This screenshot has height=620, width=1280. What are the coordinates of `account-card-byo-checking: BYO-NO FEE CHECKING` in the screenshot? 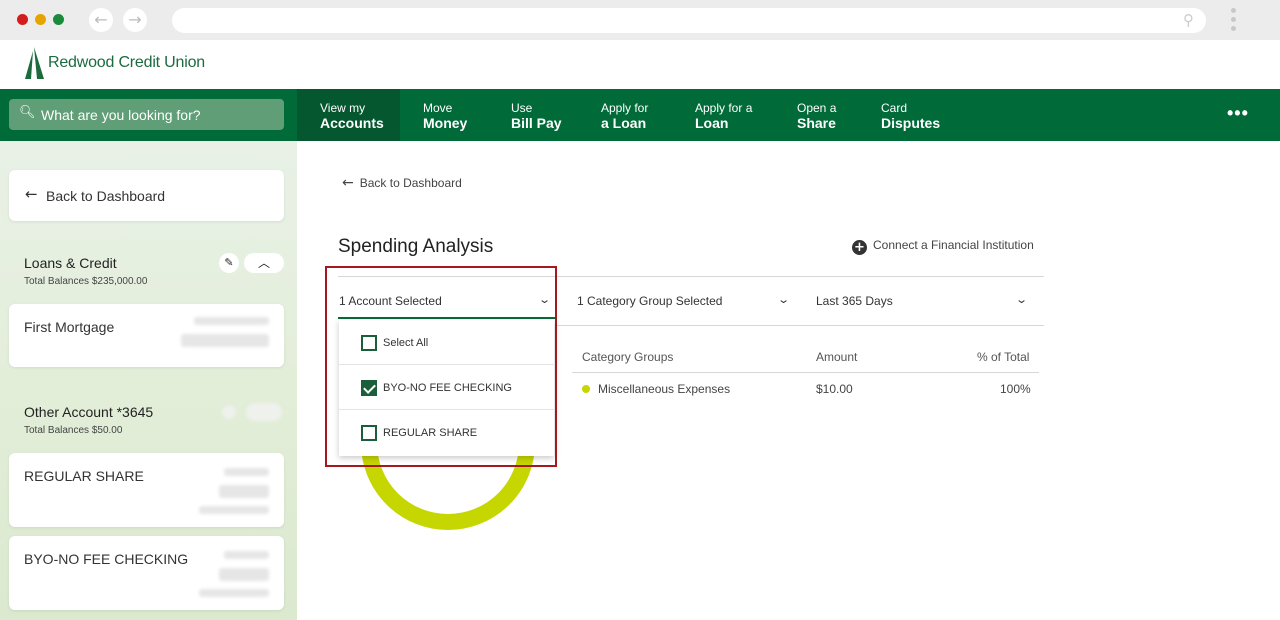 It's located at (146, 573).